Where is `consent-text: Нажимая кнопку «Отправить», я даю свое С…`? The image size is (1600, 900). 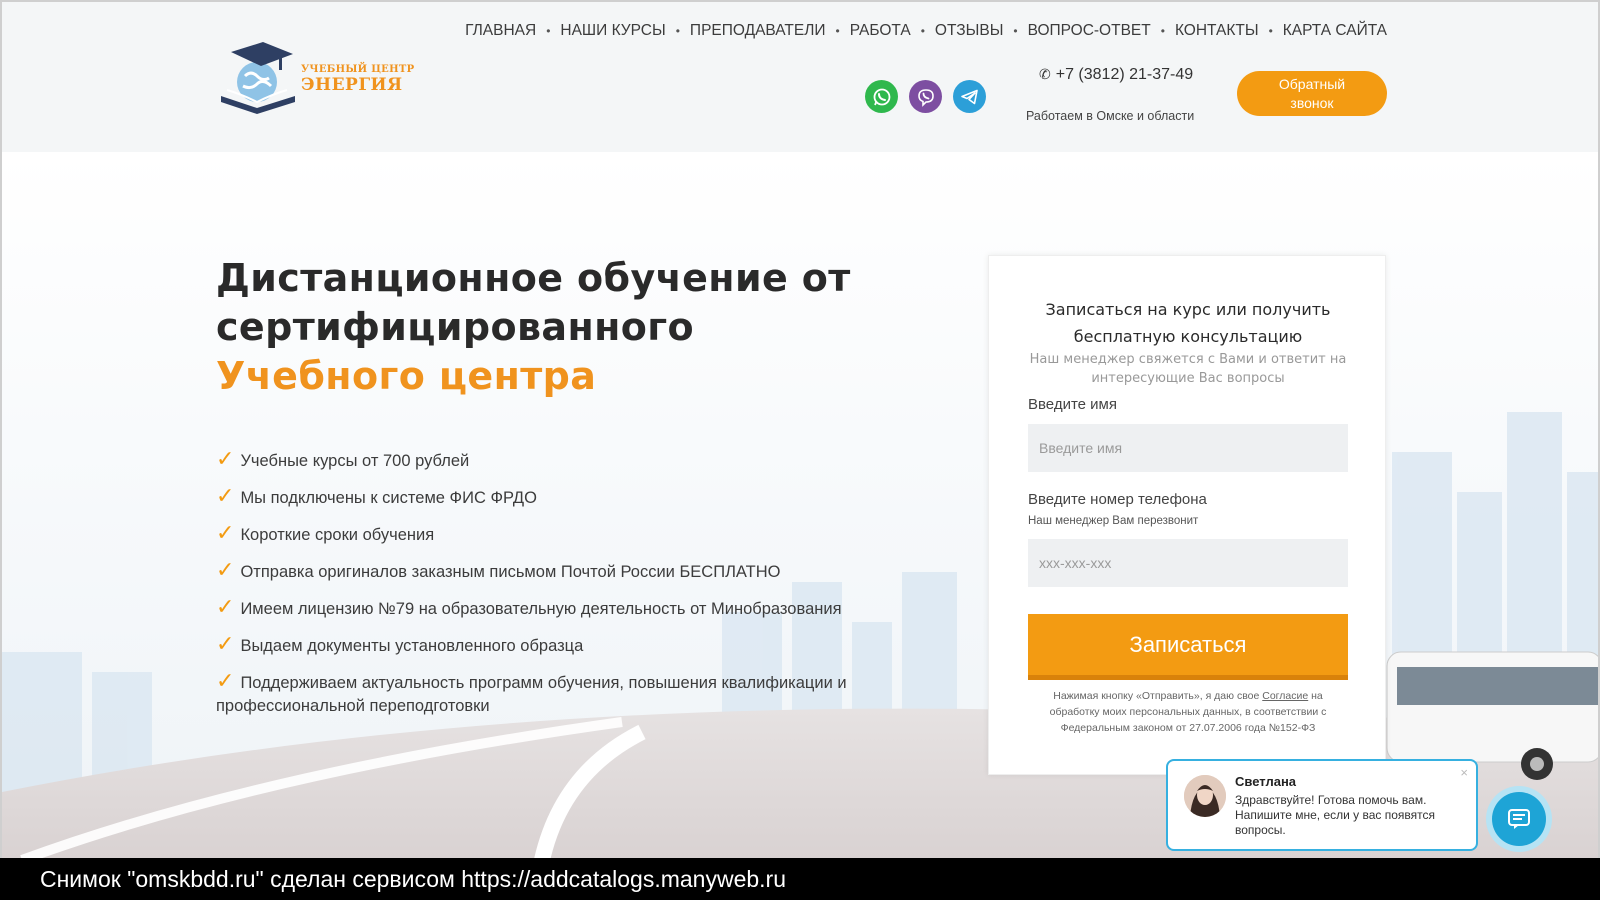 consent-text: Нажимая кнопку «Отправить», я даю свое С… is located at coordinates (1188, 712).